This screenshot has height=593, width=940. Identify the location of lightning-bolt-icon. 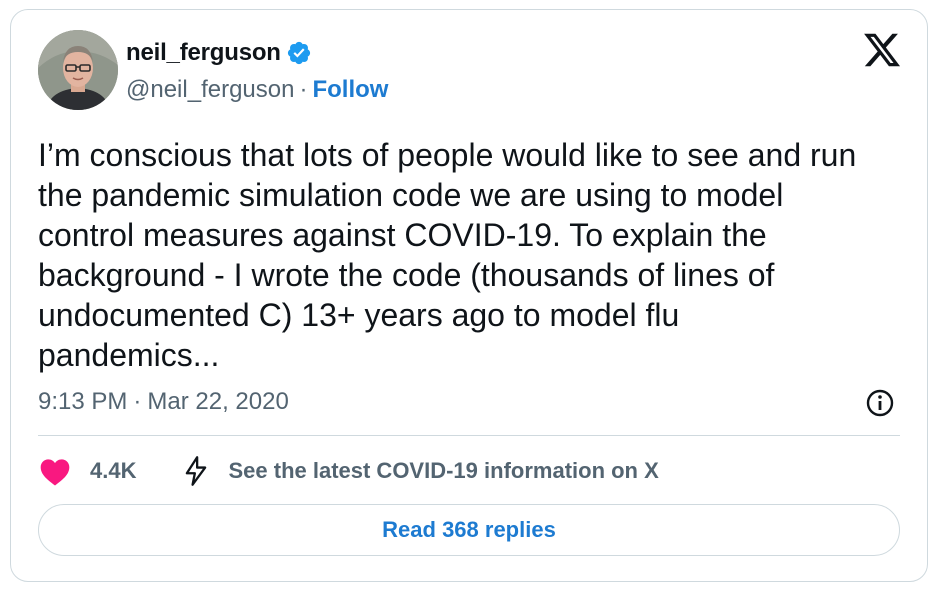
(196, 471).